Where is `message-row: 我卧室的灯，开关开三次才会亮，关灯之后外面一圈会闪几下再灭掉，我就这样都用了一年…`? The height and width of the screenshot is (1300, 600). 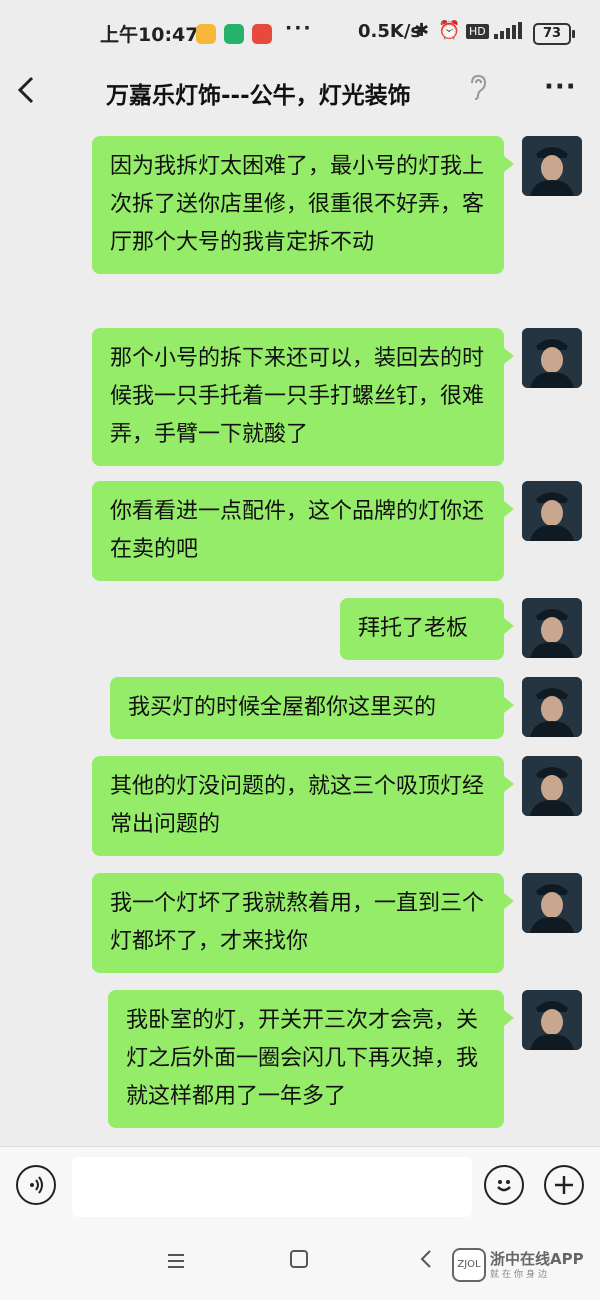 message-row: 我卧室的灯，开关开三次才会亮，关灯之后外面一圈会闪几下再灭掉，我就这样都用了一年… is located at coordinates (300, 1059).